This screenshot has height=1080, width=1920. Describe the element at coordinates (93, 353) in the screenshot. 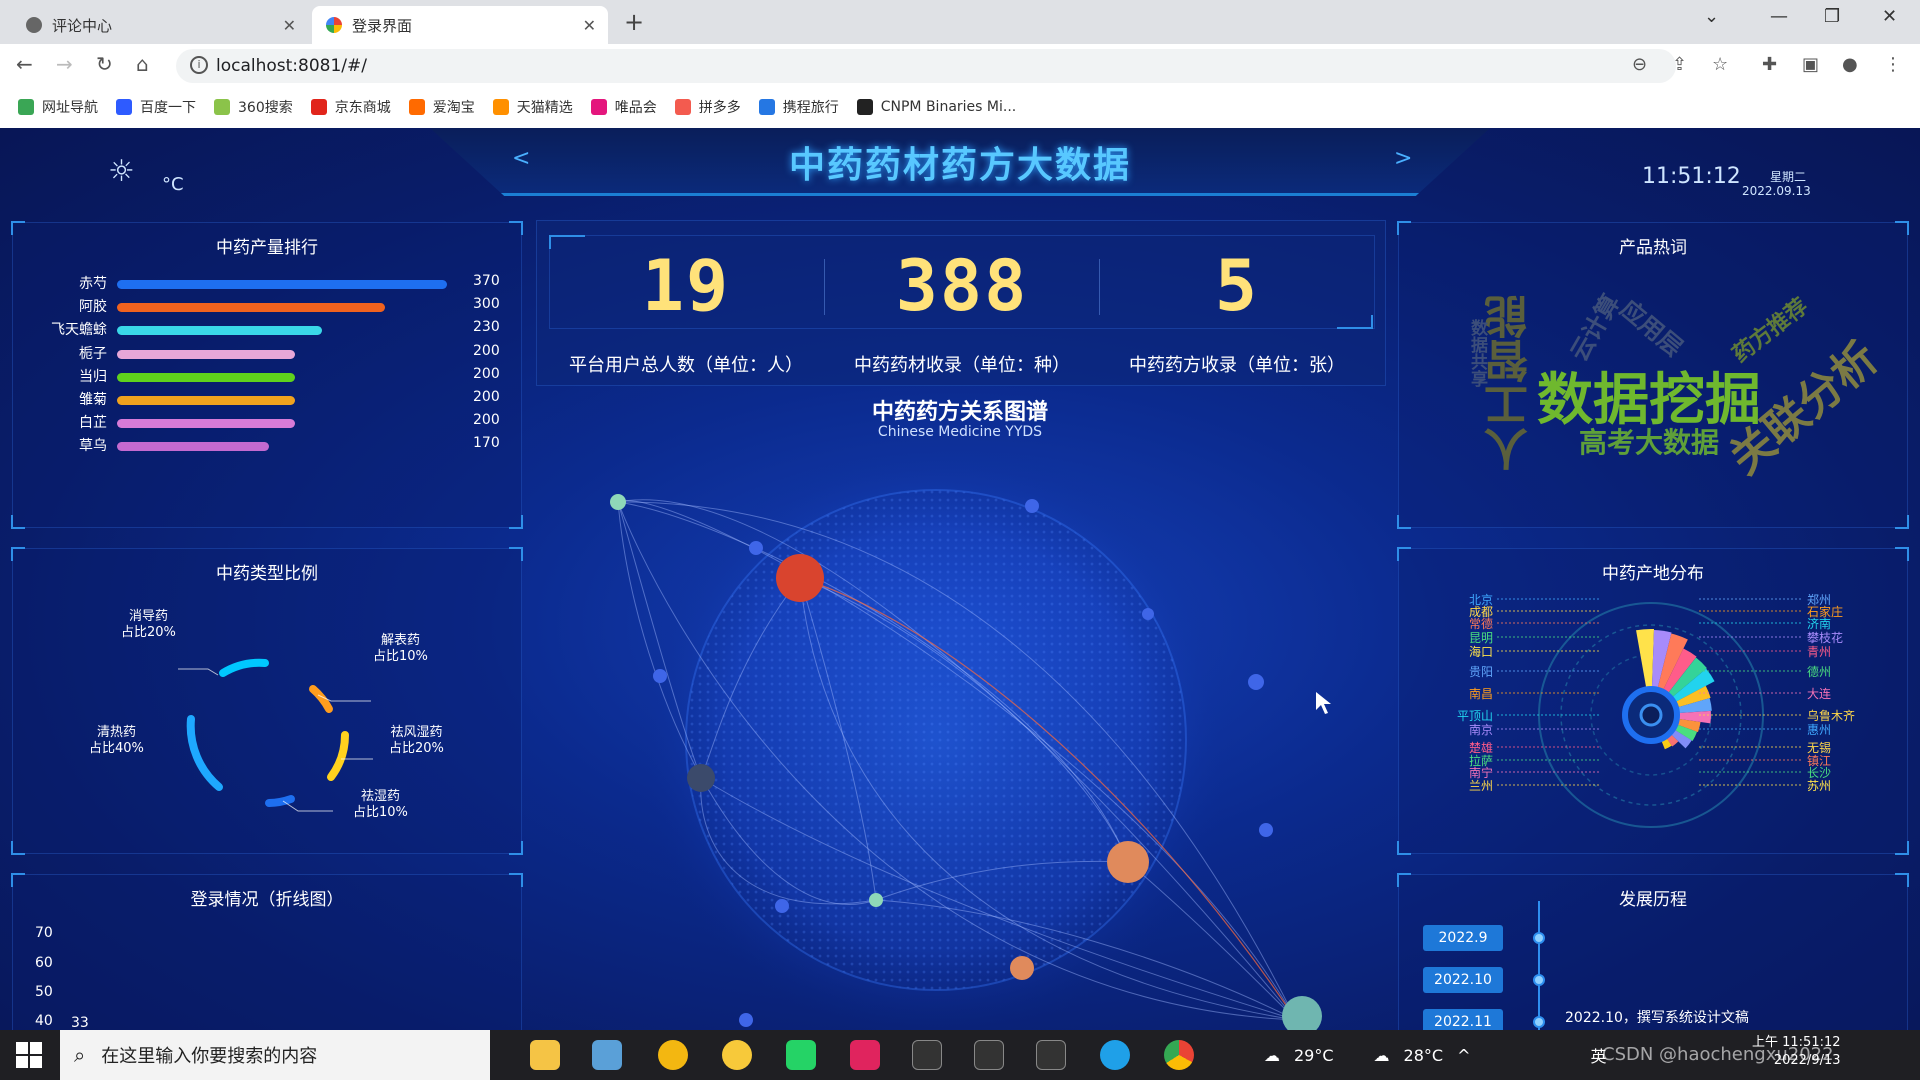

I see `rank-label: 栀子` at that location.